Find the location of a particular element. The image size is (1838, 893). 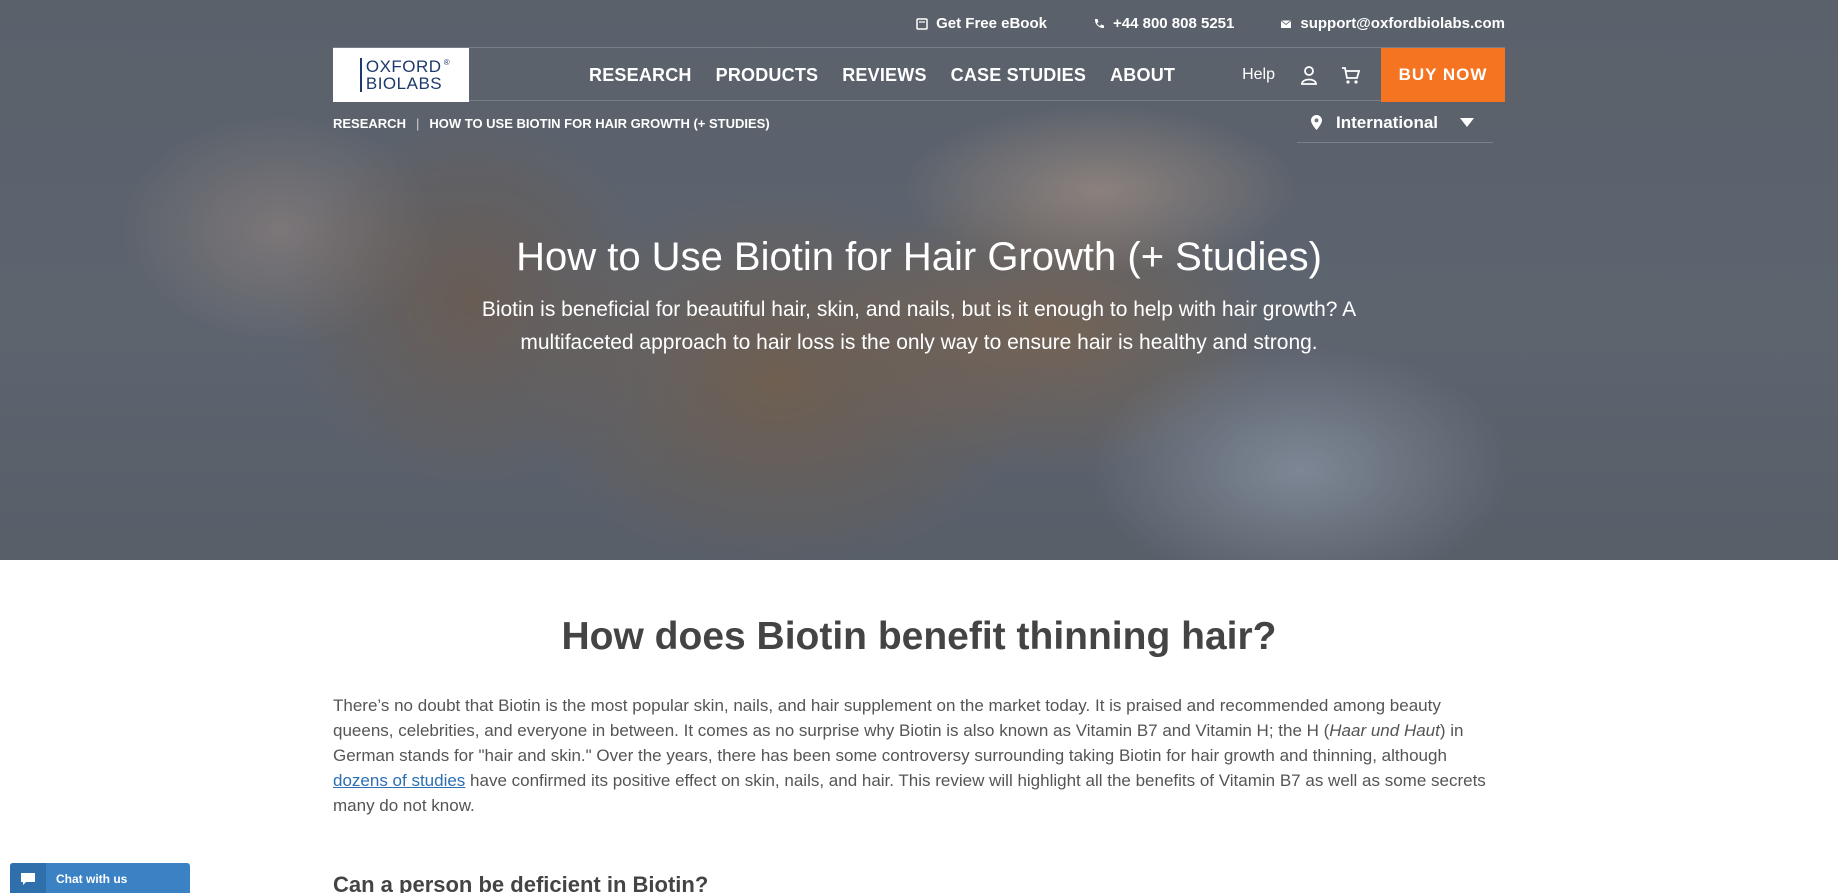

breadcrumb-parent: RESEARCH is located at coordinates (369, 123).